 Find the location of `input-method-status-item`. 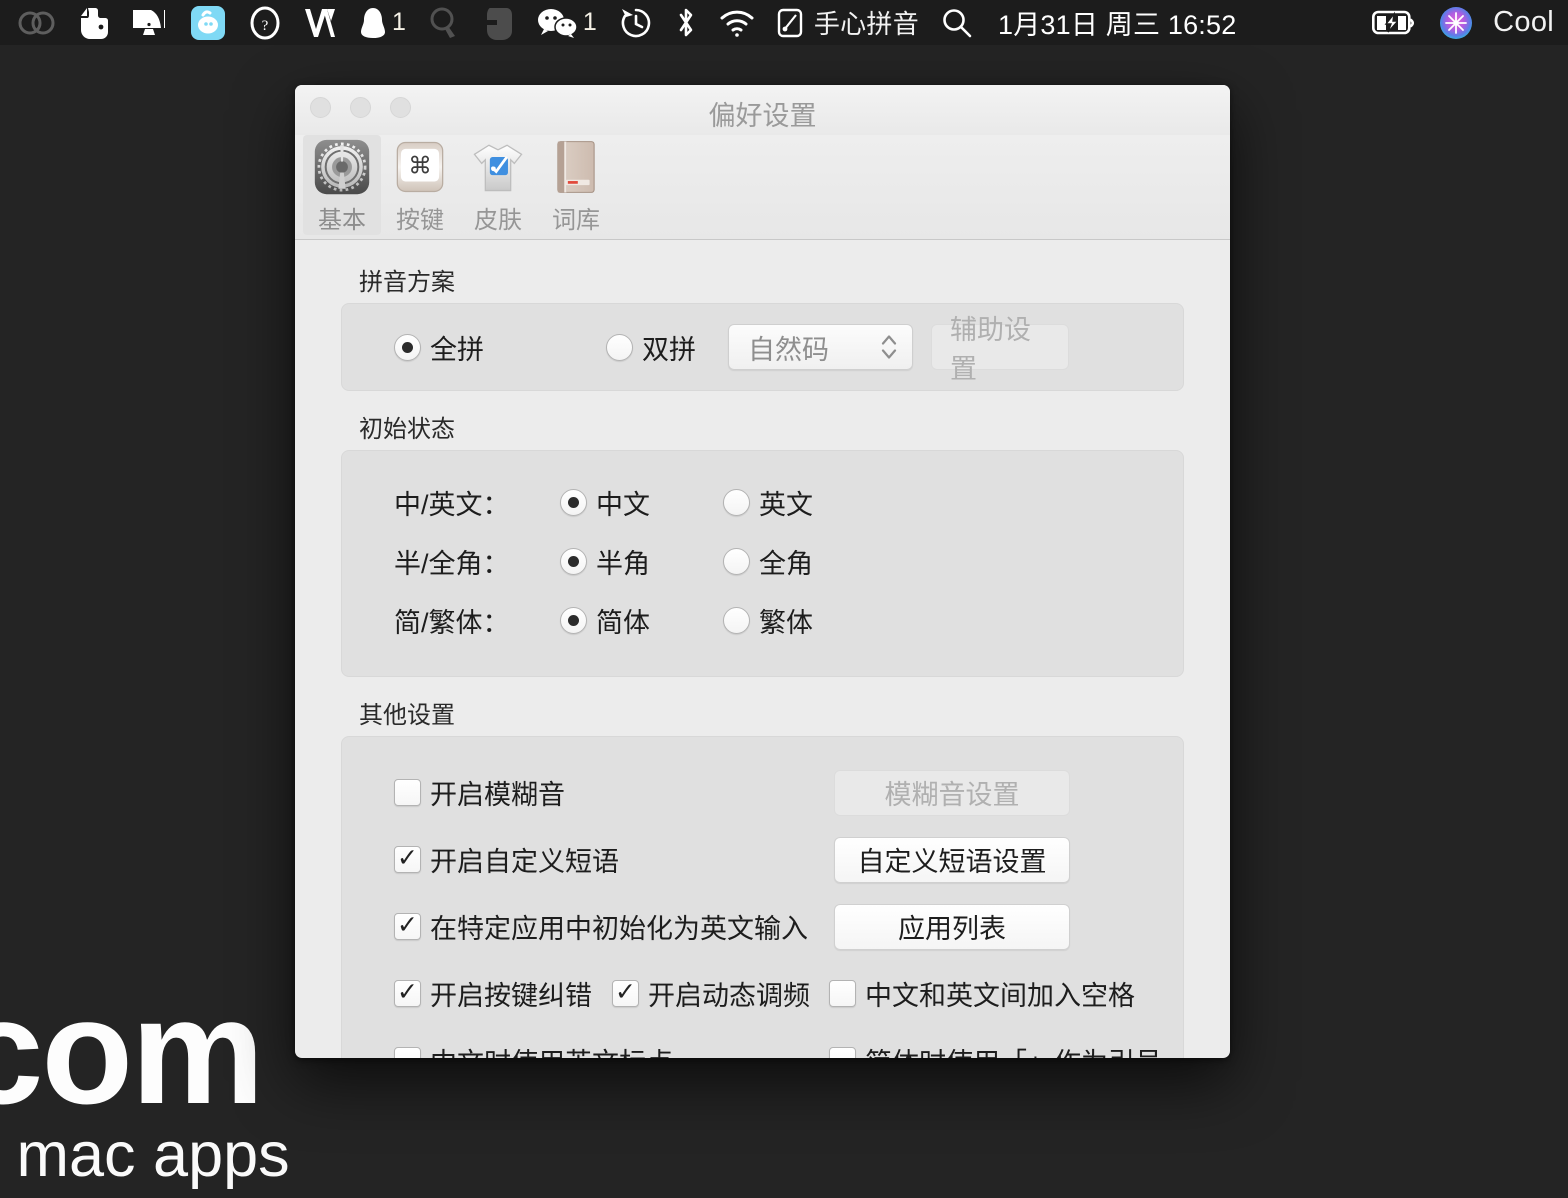

input-method-status-item is located at coordinates (790, 22).